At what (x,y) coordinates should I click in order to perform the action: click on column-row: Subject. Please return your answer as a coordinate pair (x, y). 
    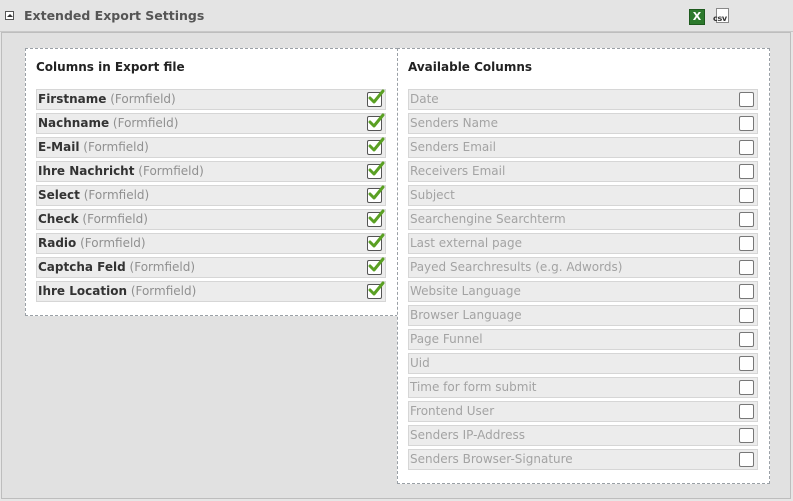
    Looking at the image, I should click on (583, 195).